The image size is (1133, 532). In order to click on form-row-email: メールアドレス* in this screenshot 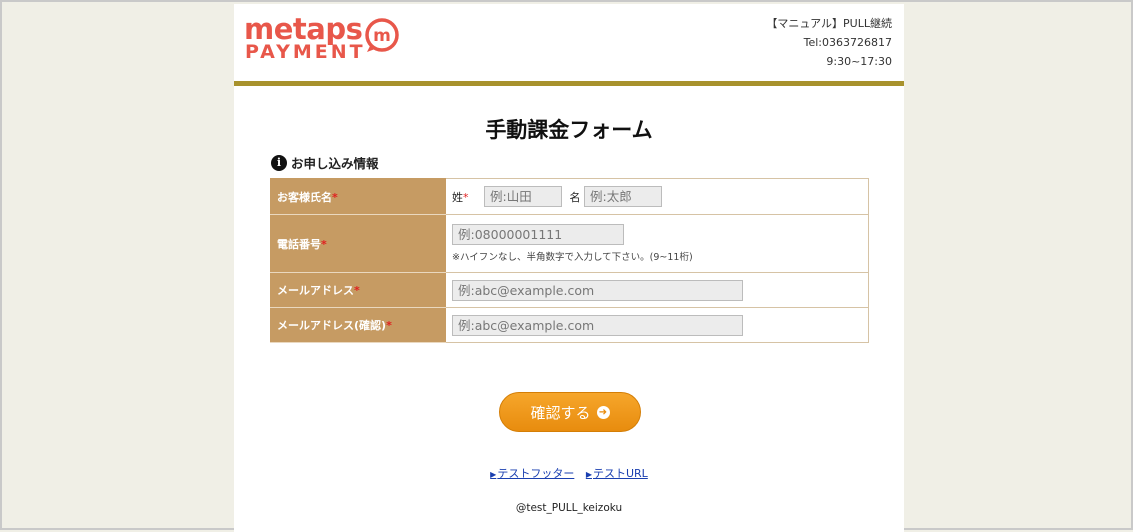, I will do `click(569, 290)`.